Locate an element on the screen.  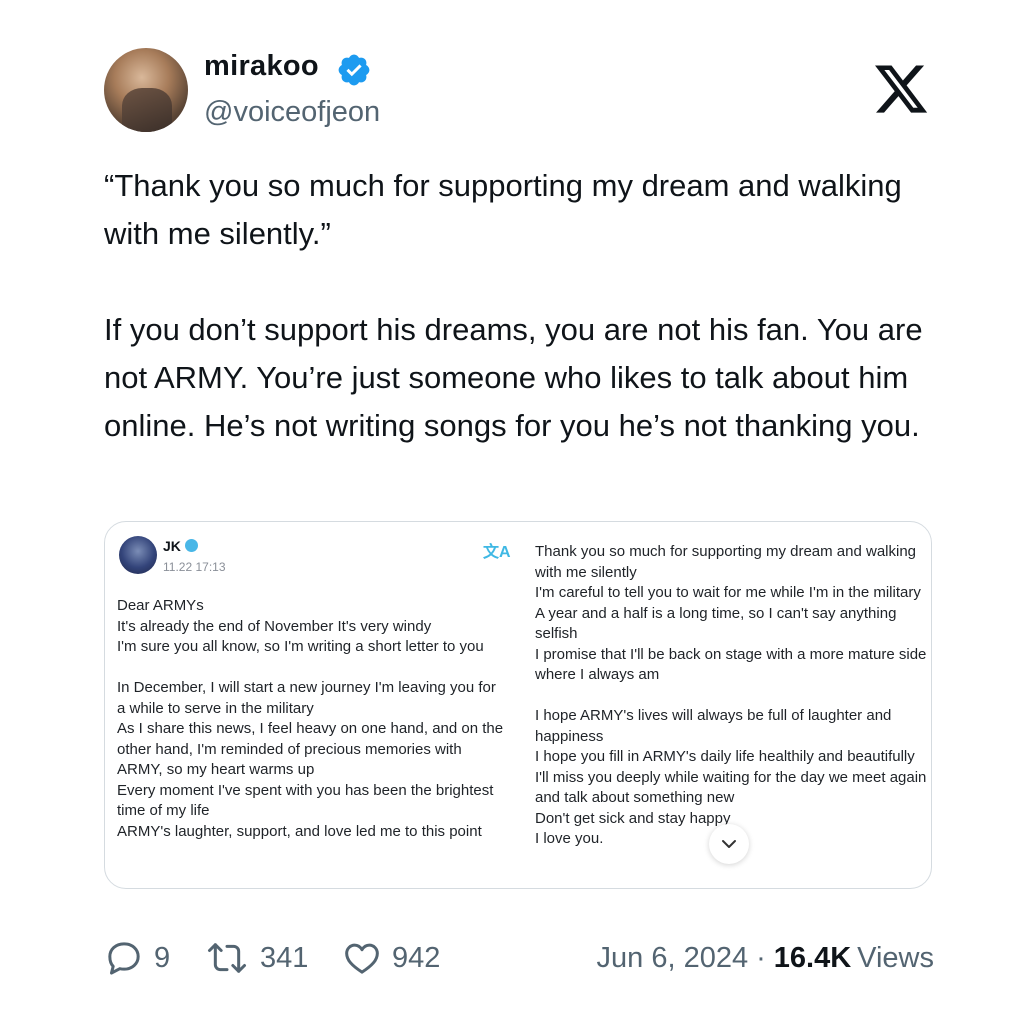
like-count: 942 is located at coordinates (416, 957).